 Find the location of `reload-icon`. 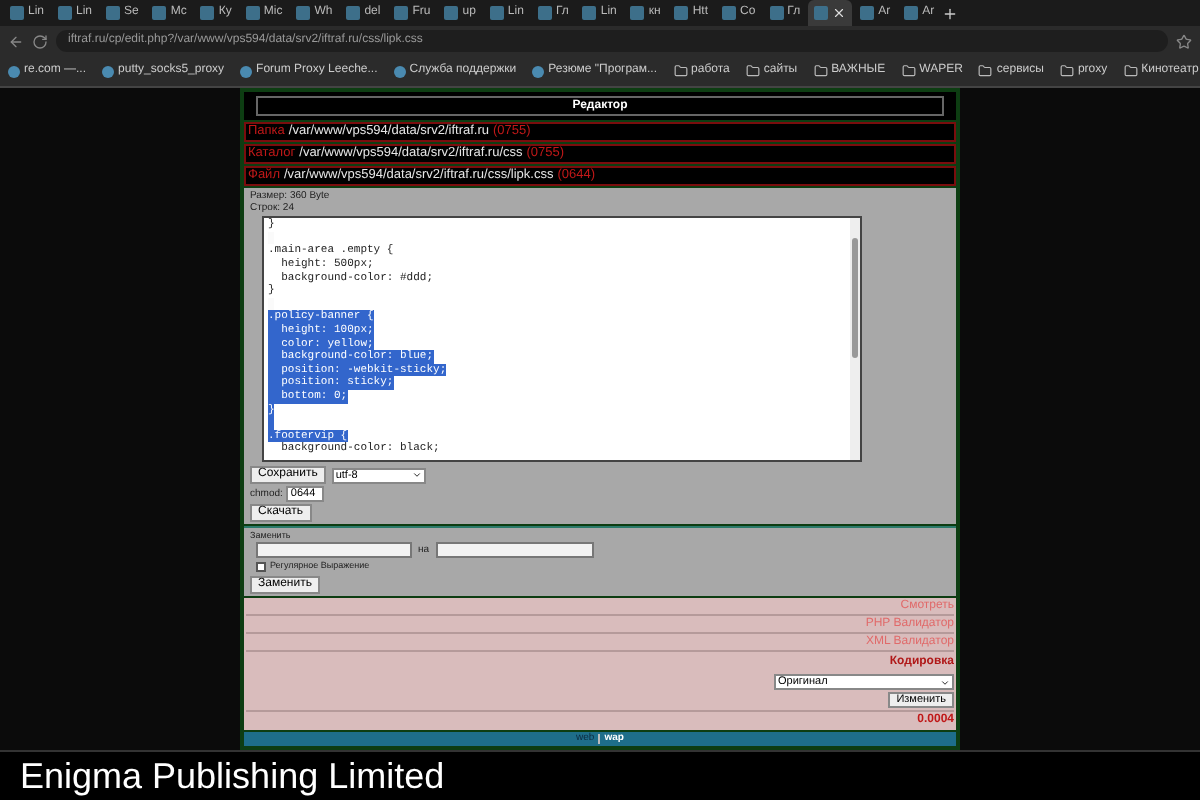

reload-icon is located at coordinates (40, 41).